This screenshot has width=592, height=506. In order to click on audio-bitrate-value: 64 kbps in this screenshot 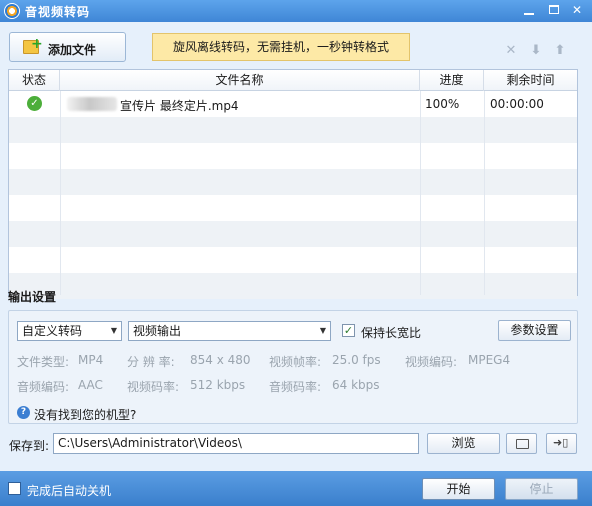, I will do `click(356, 385)`.